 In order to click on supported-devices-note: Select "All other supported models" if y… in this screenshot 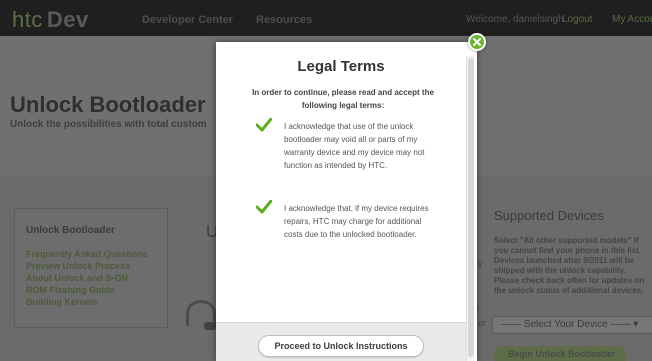, I will do `click(569, 265)`.